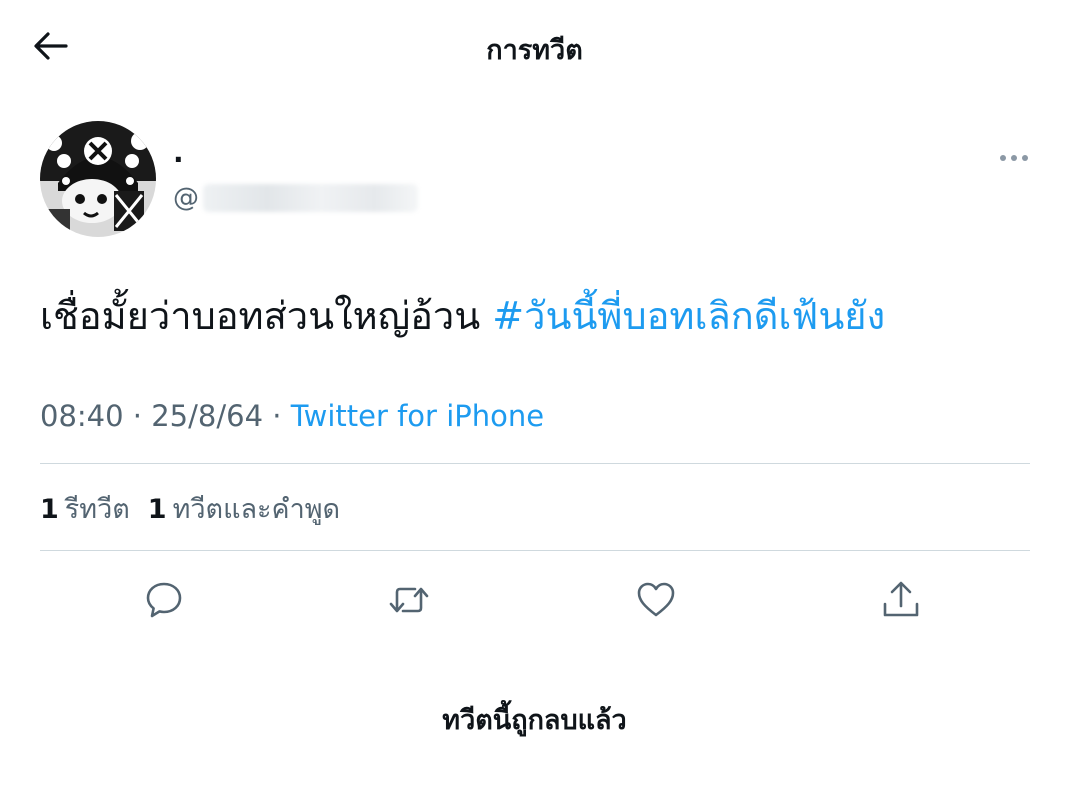 Image resolution: width=1069 pixels, height=799 pixels. I want to click on tweet-stats: 1 รีทวีต 1 ทวีตและคำพูด, so click(199, 510).